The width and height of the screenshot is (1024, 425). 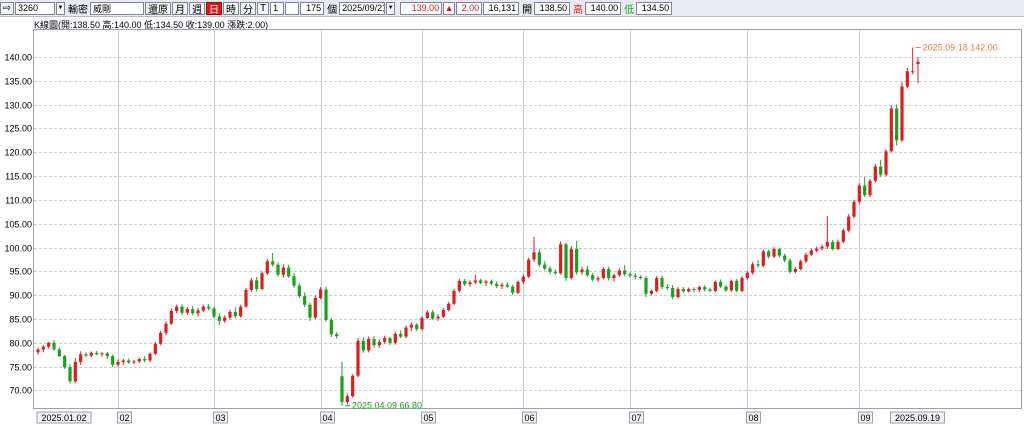 What do you see at coordinates (20, 320) in the screenshot?
I see `y-tick-label: 85.00` at bounding box center [20, 320].